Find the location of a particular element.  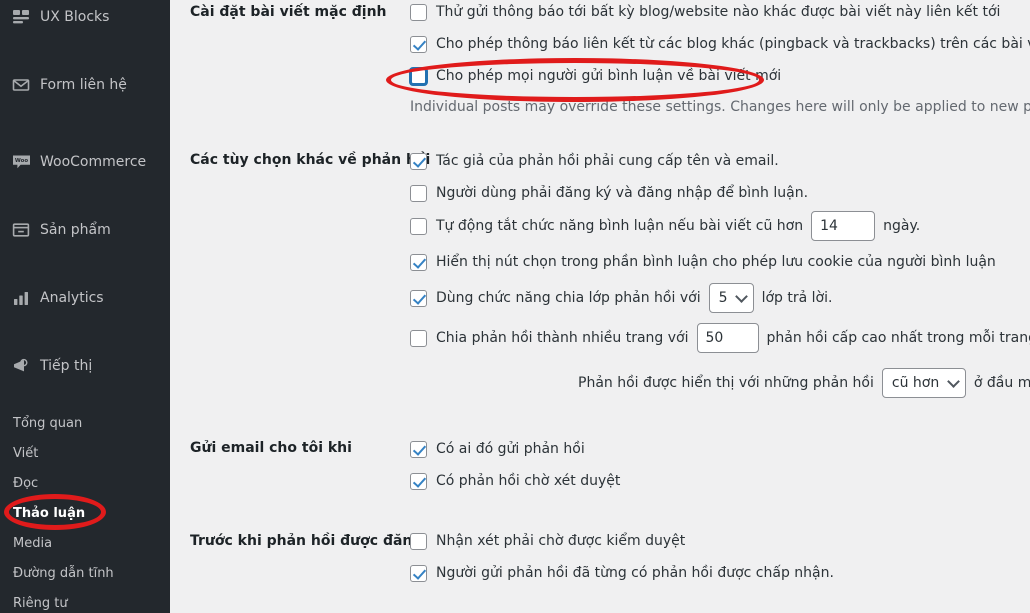

option-label-suffix: lớp trả lời. is located at coordinates (797, 298).